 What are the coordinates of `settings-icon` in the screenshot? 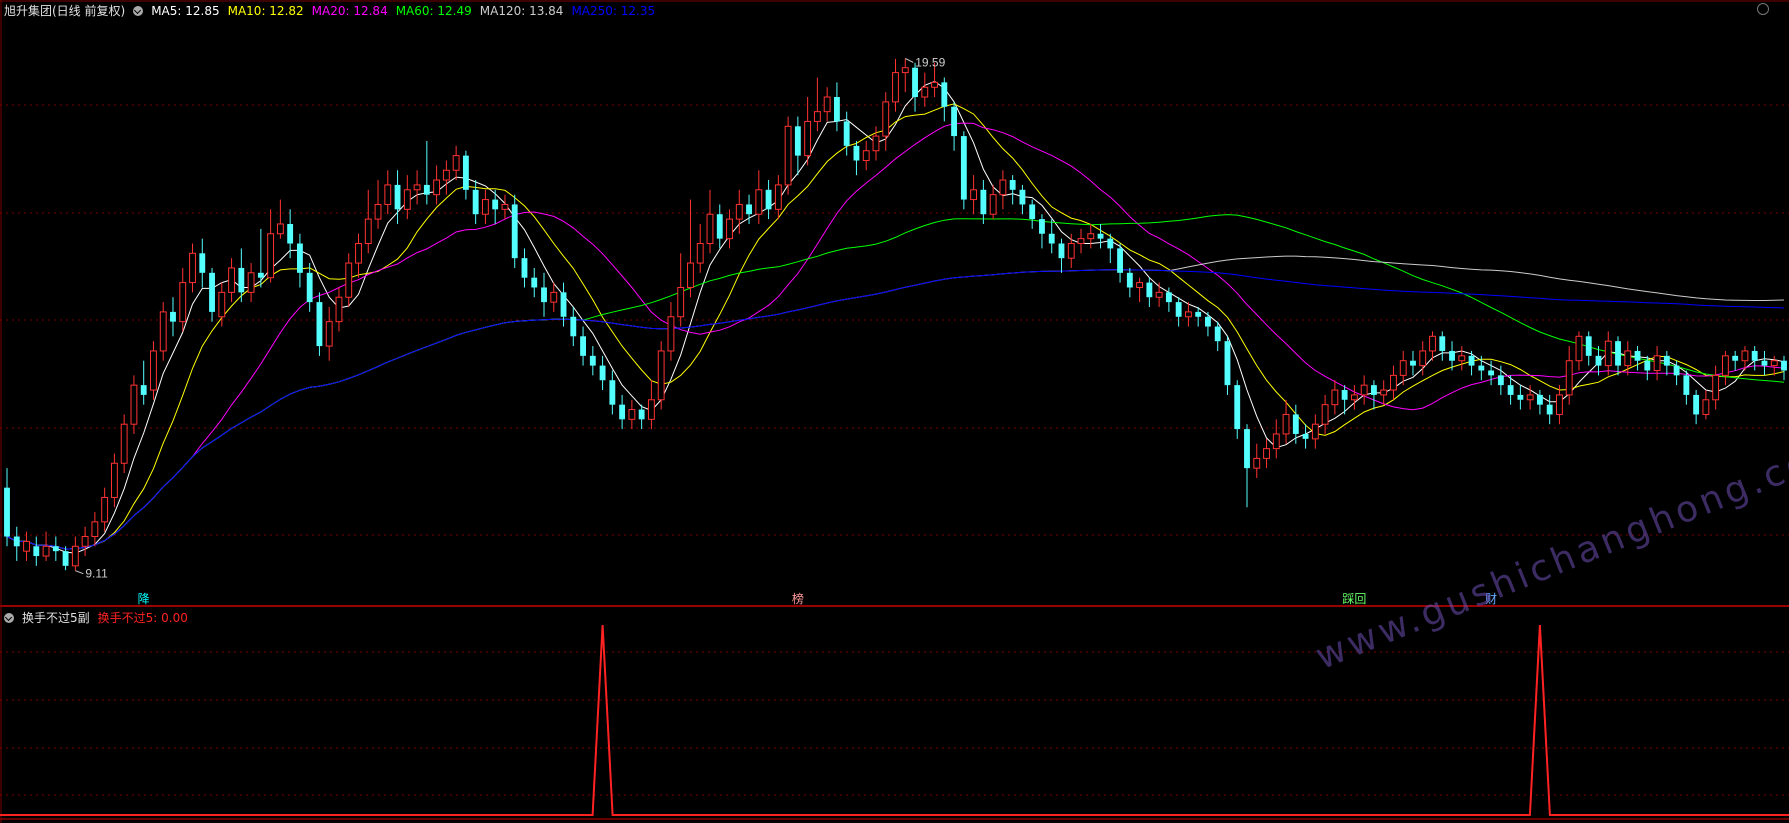 It's located at (1763, 9).